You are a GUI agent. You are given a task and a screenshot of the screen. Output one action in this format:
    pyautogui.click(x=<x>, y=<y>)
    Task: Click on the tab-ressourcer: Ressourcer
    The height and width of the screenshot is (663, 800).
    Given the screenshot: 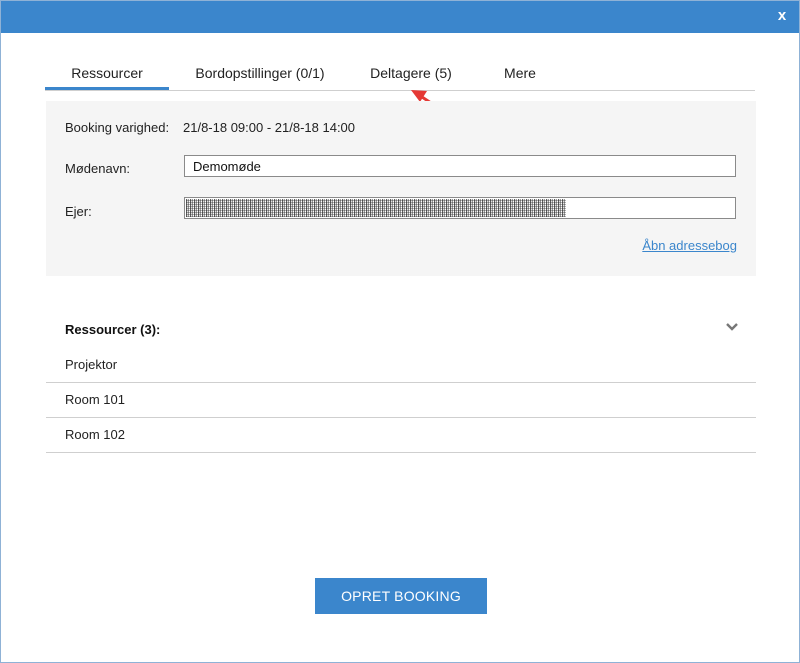 What is the action you would take?
    pyautogui.click(x=107, y=73)
    